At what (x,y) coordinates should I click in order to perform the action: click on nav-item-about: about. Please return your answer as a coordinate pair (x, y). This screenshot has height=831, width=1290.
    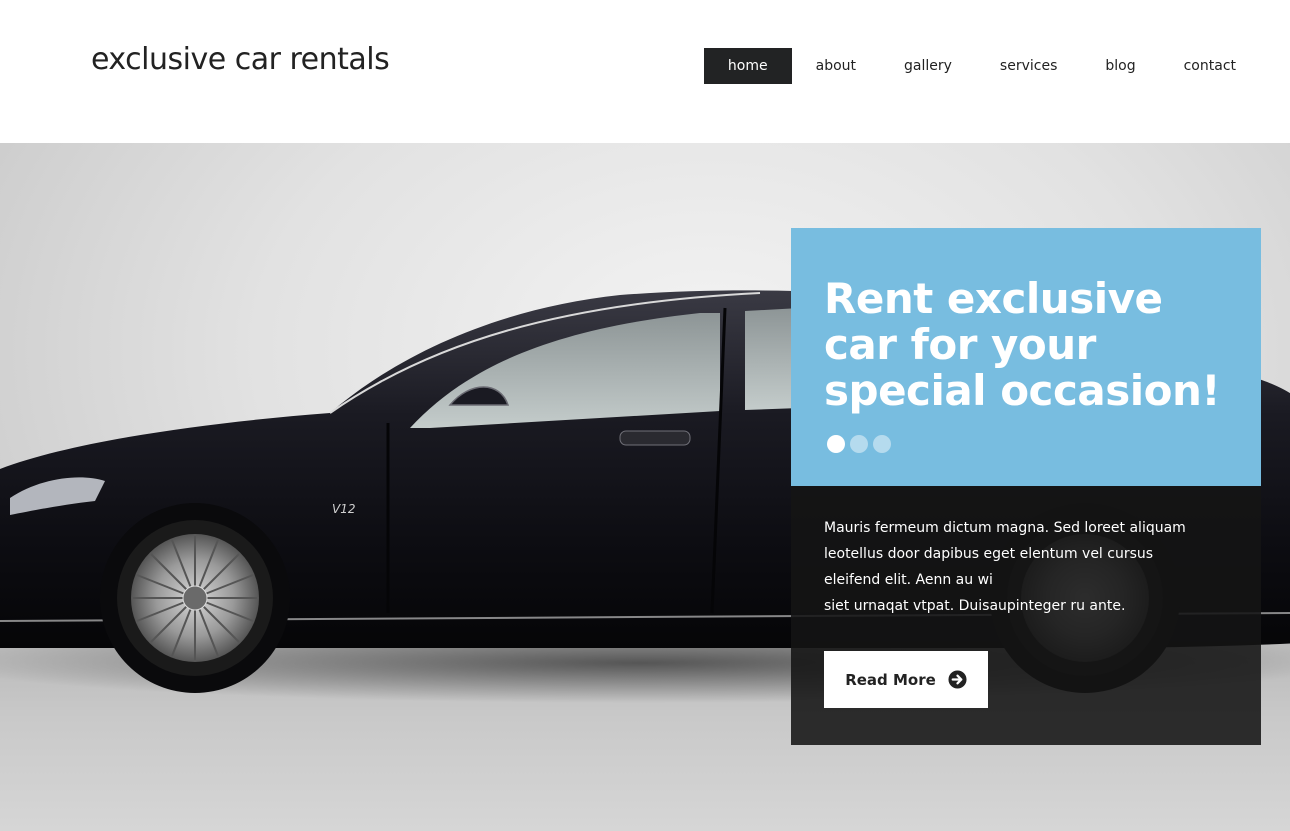
    Looking at the image, I should click on (836, 66).